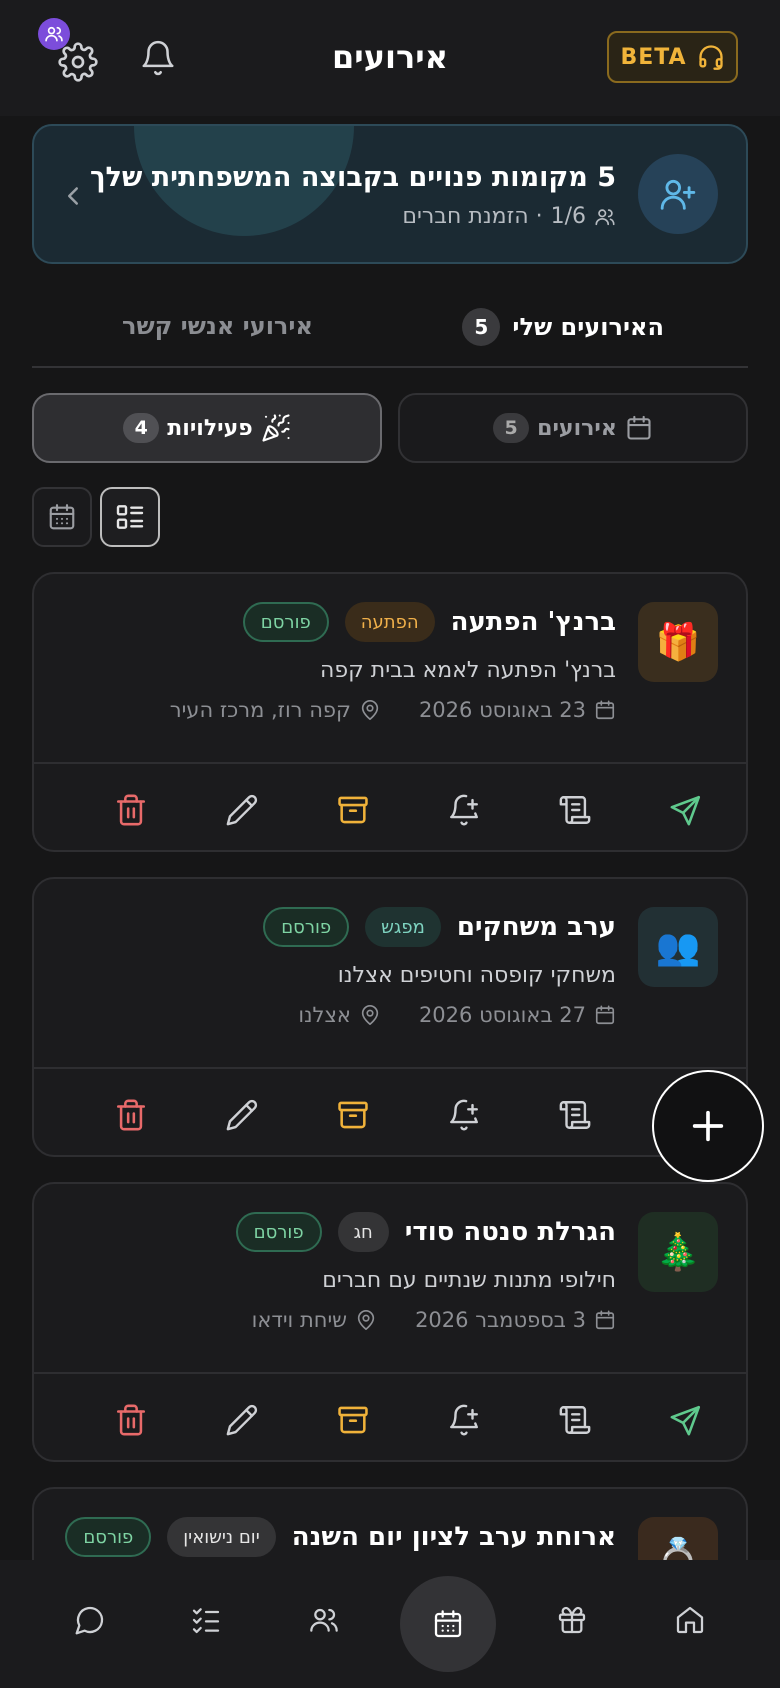 The height and width of the screenshot is (1688, 780). Describe the element at coordinates (472, 216) in the screenshot. I see `invite-friends-label: · הזמנת חברים` at that location.